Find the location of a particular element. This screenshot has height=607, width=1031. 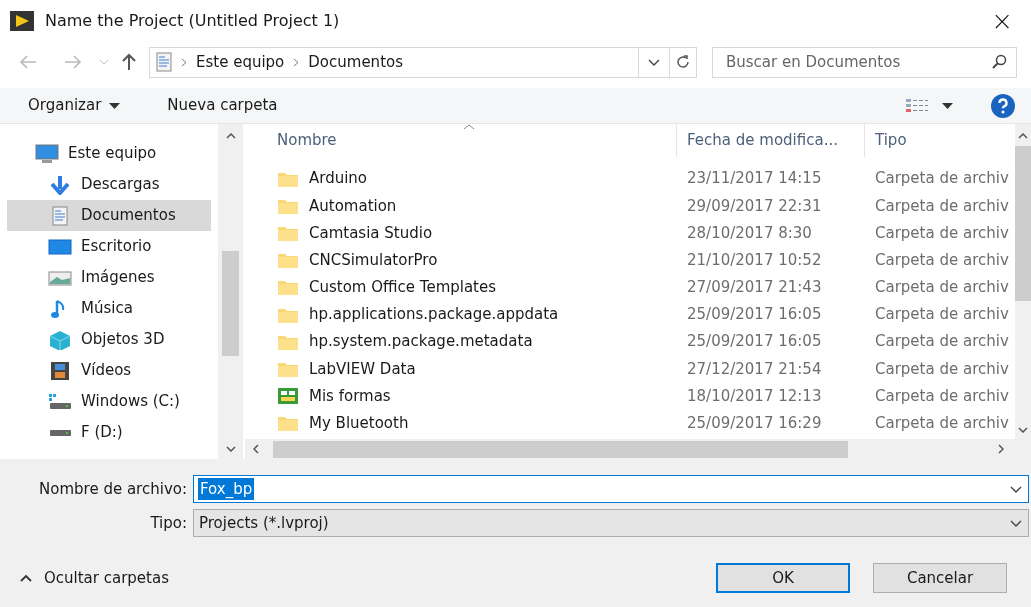

document-icon is located at coordinates (164, 62).